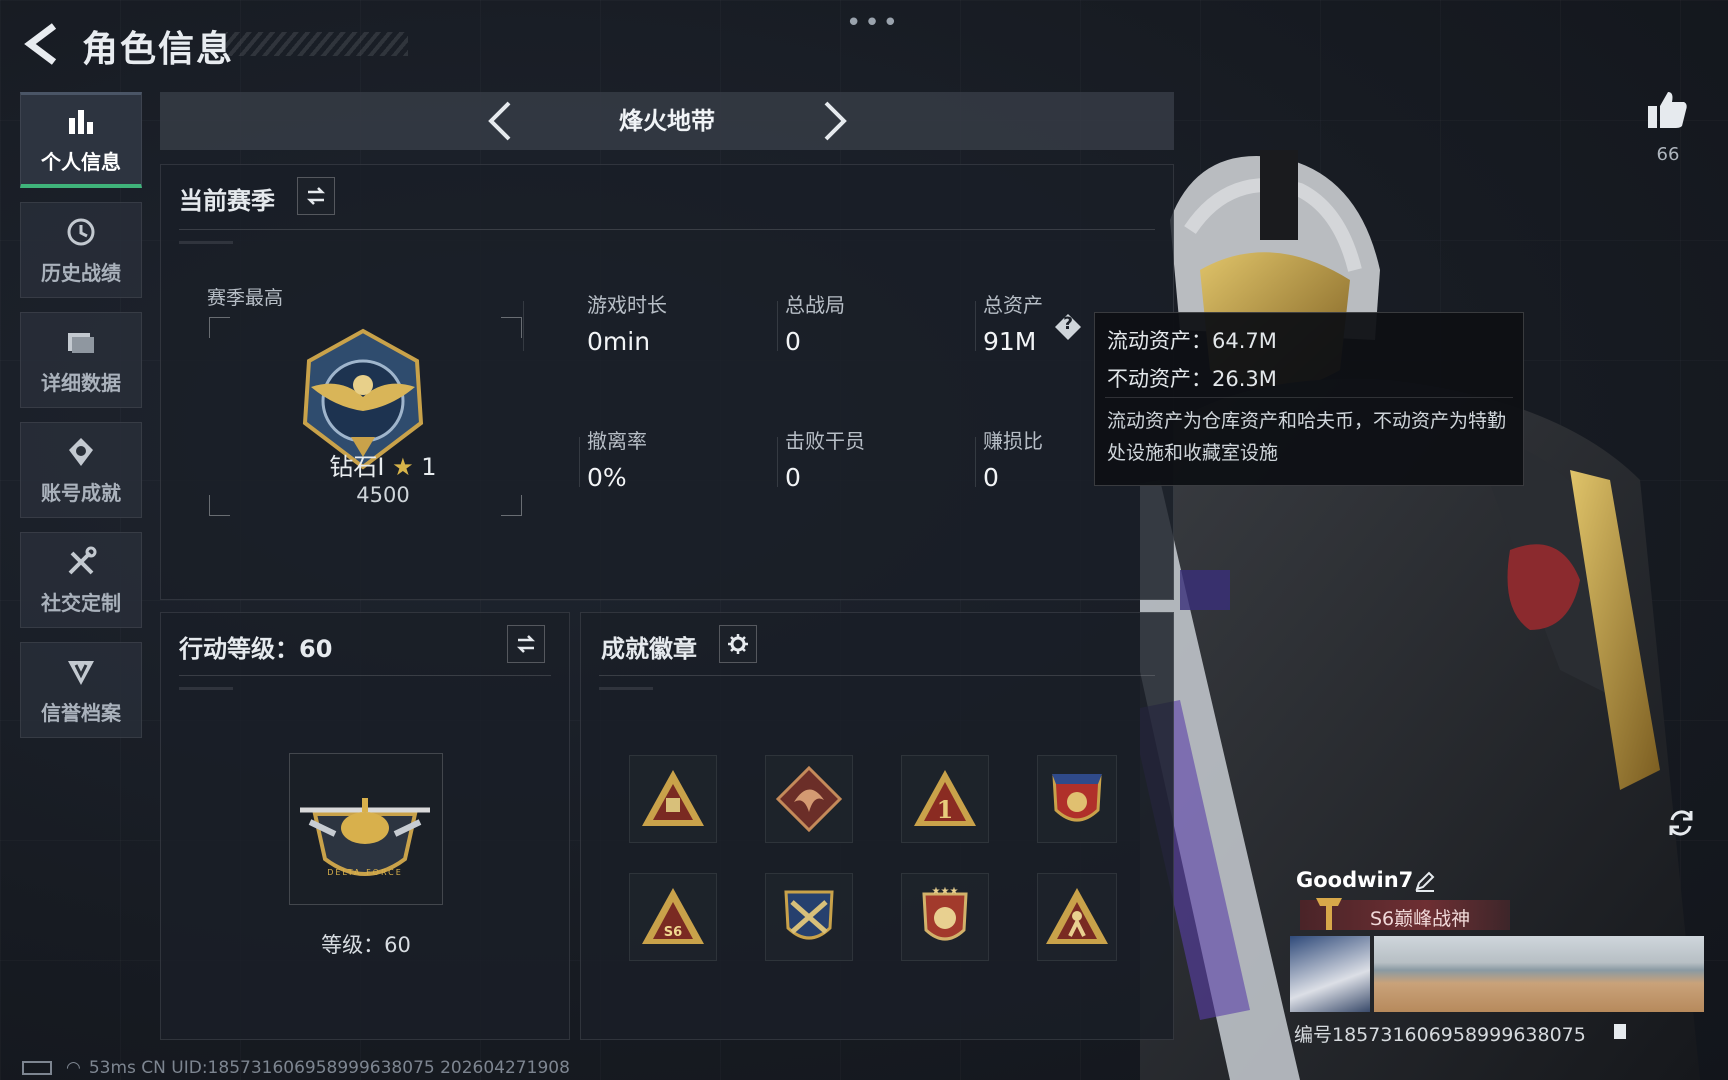  Describe the element at coordinates (81, 580) in the screenshot. I see `sidebar-item-social: 社交定制` at that location.